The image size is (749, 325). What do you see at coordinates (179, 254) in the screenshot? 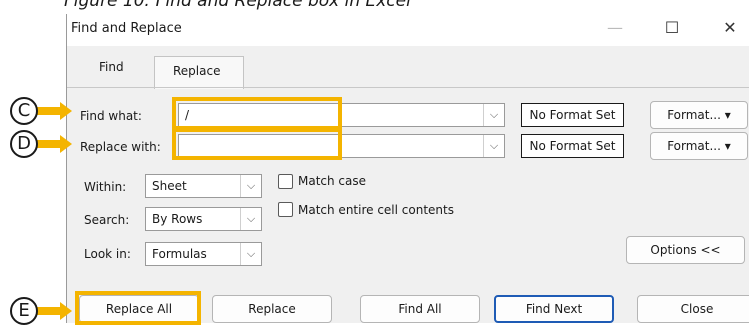
I see `look-in-value: Formulas` at bounding box center [179, 254].